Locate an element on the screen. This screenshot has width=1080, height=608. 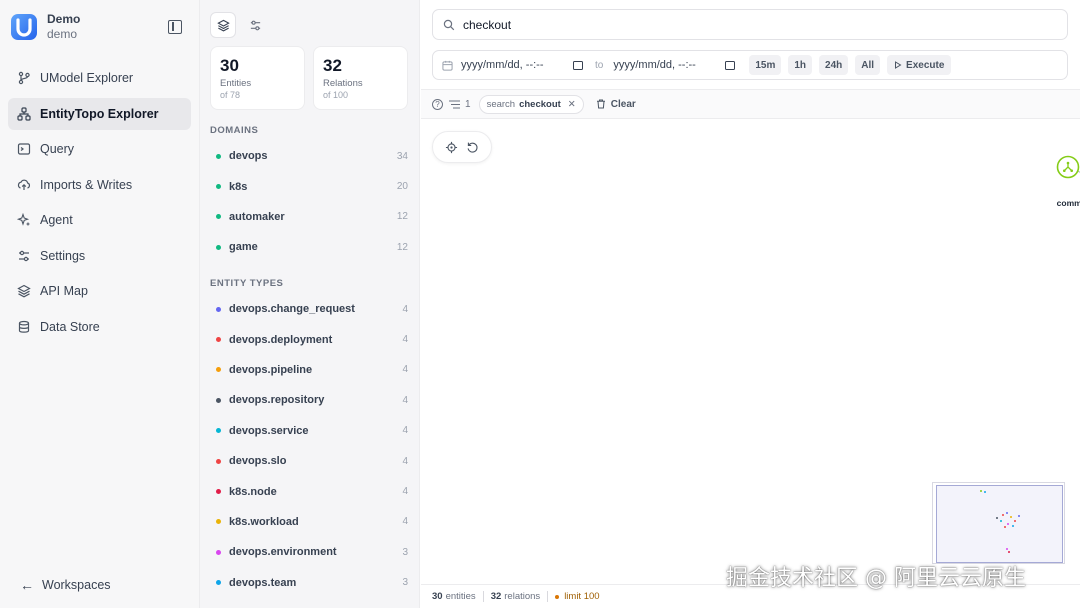
nav-label: Agent is located at coordinates (56, 220).